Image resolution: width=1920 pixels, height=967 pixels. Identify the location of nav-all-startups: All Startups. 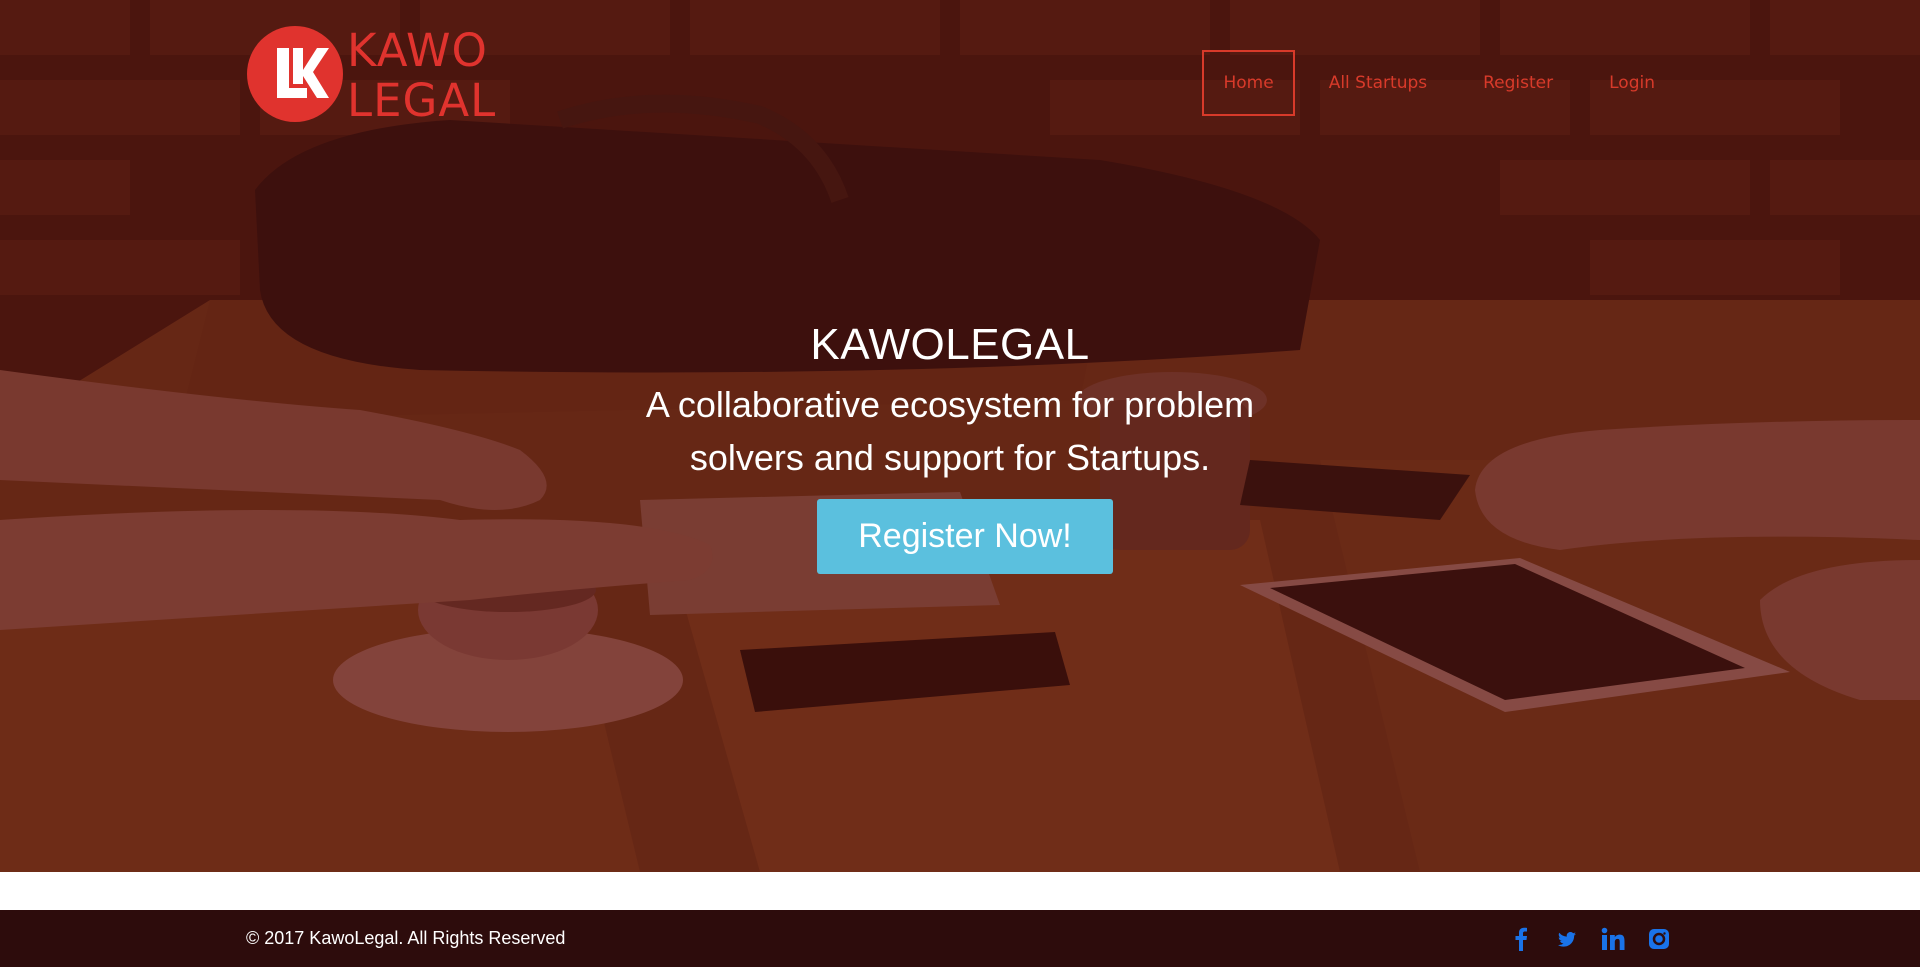
(1378, 83).